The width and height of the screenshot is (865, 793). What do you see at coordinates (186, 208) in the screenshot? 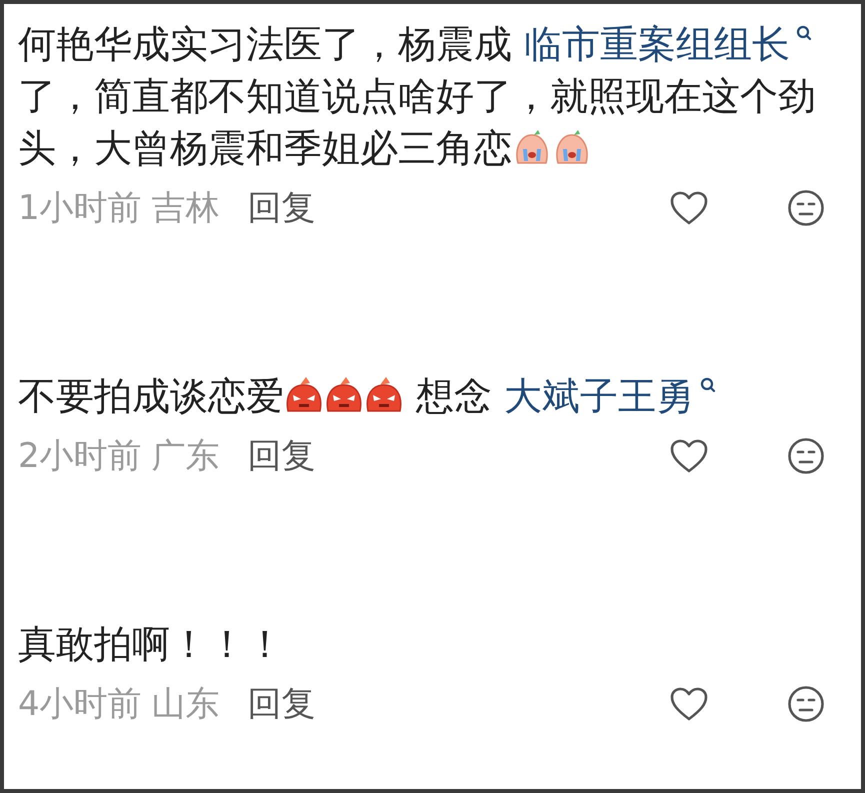
I see `comment-location: 吉林` at bounding box center [186, 208].